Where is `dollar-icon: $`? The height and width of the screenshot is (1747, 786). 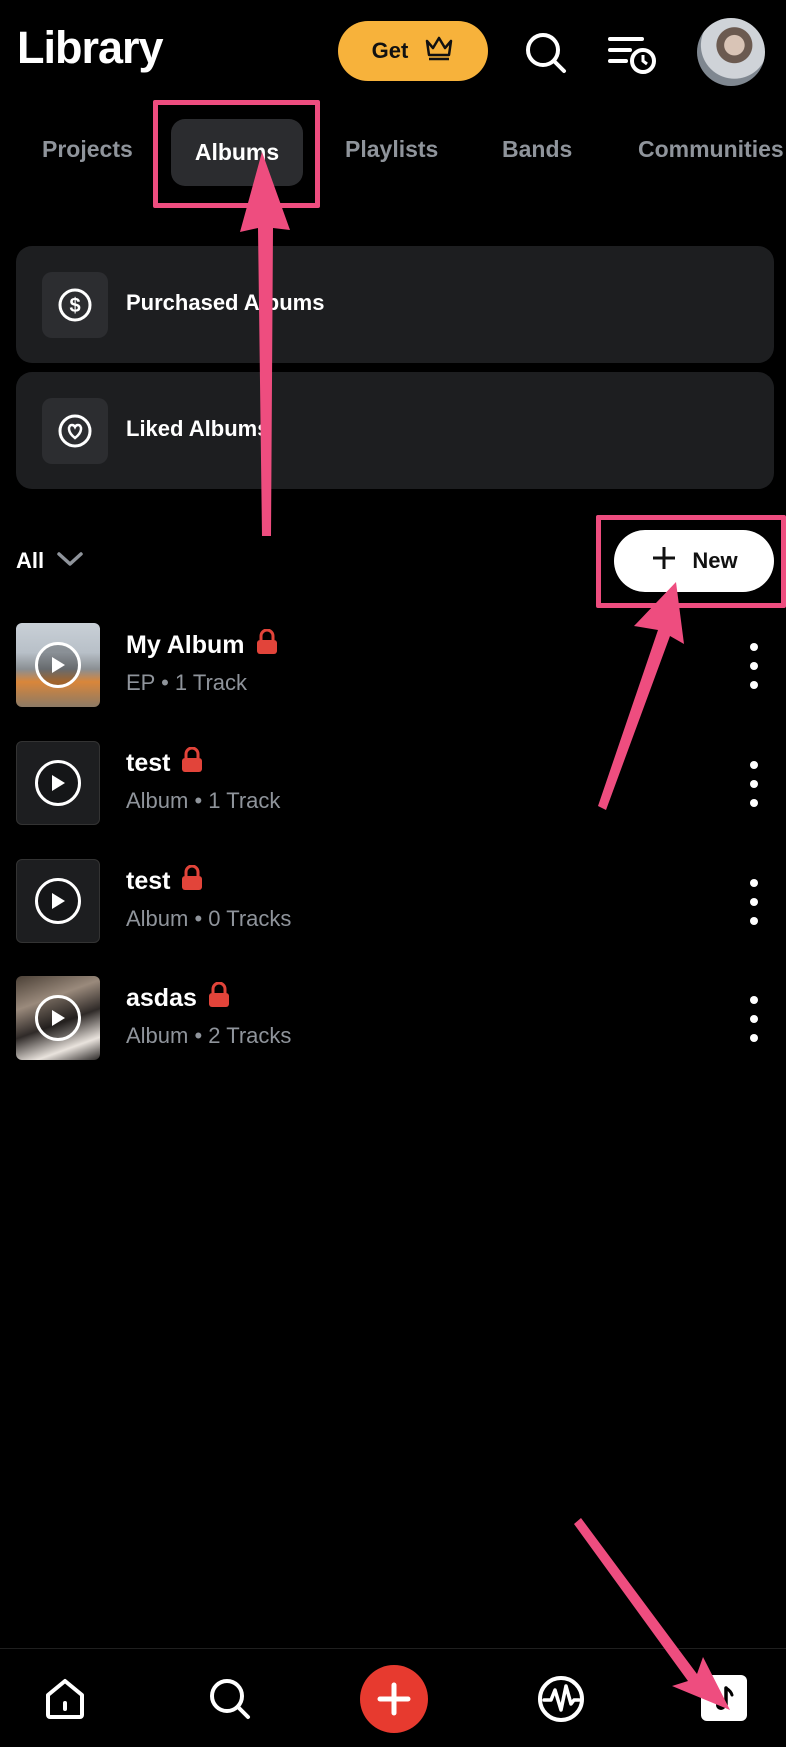 dollar-icon: $ is located at coordinates (75, 305).